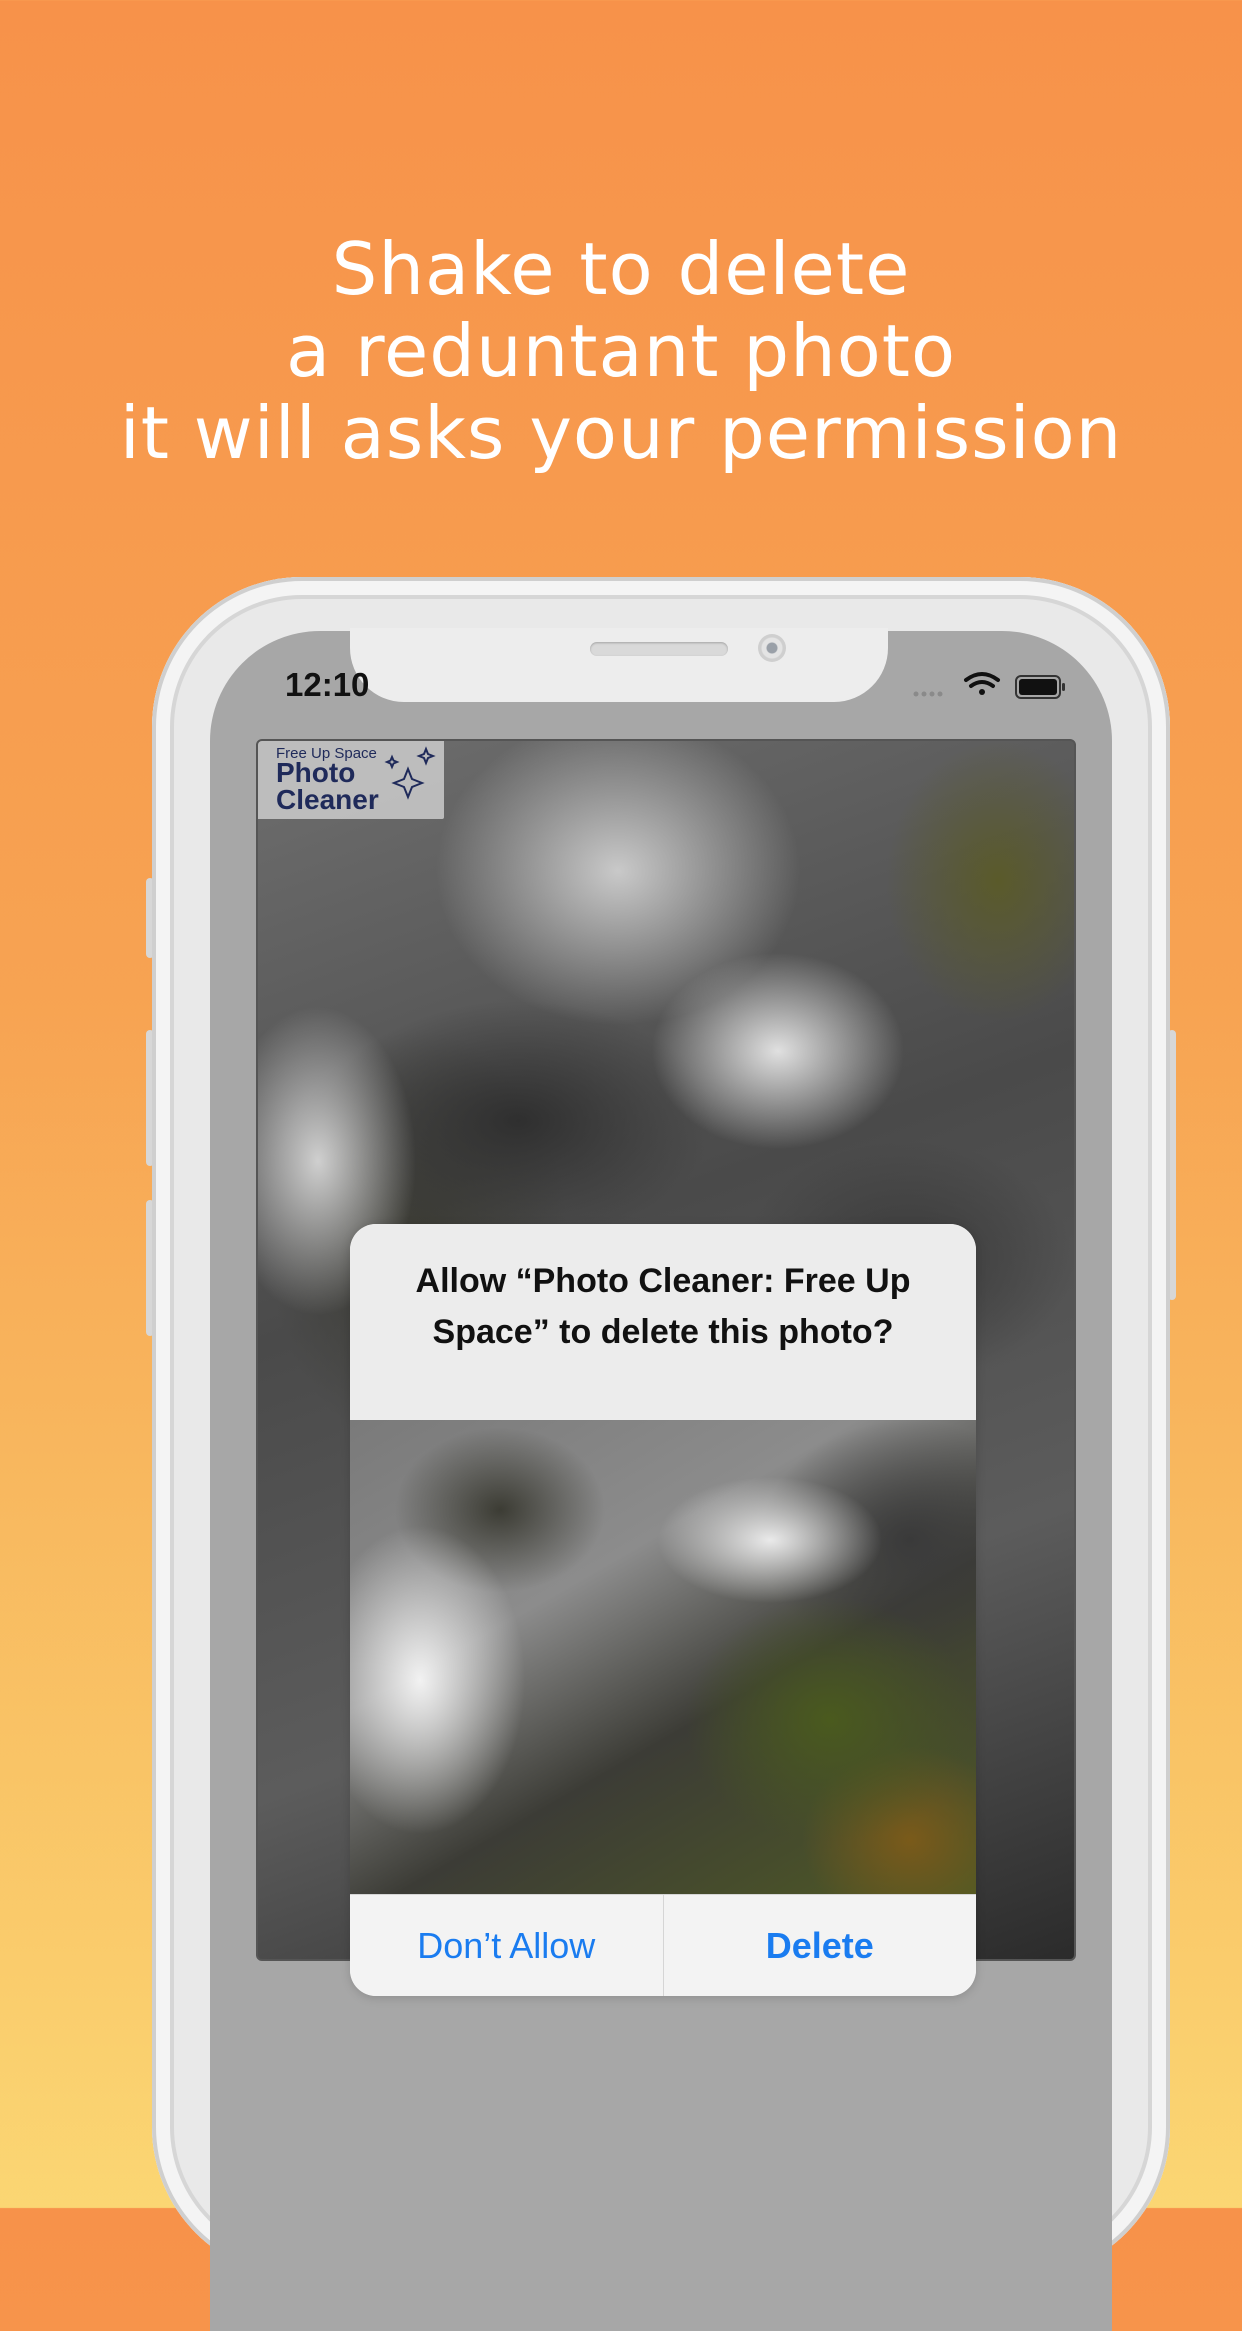 This screenshot has width=1242, height=2331. I want to click on phone-notch, so click(619, 665).